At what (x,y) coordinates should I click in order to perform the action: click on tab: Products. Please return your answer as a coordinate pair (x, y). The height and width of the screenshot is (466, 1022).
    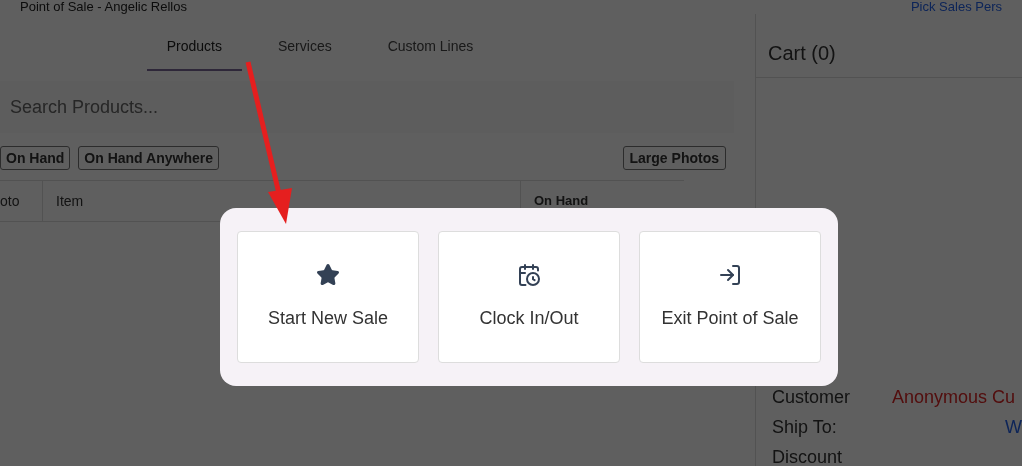
    Looking at the image, I should click on (194, 53).